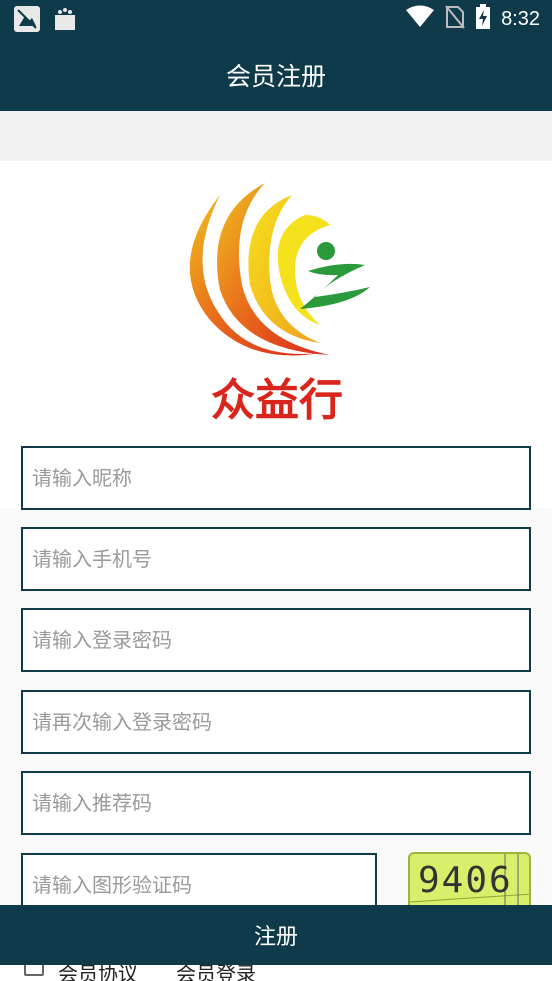 The height and width of the screenshot is (981, 552). I want to click on captcha-text: 9406, so click(465, 880).